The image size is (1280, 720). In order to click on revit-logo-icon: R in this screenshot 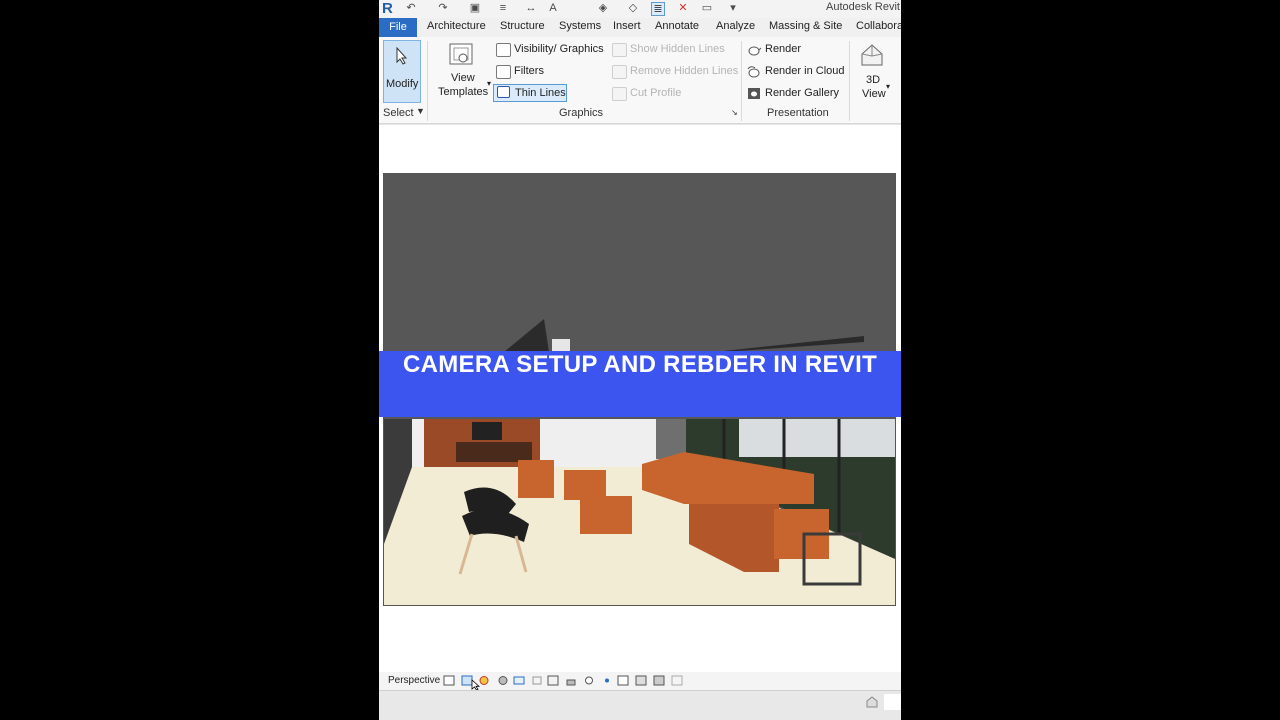, I will do `click(387, 8)`.